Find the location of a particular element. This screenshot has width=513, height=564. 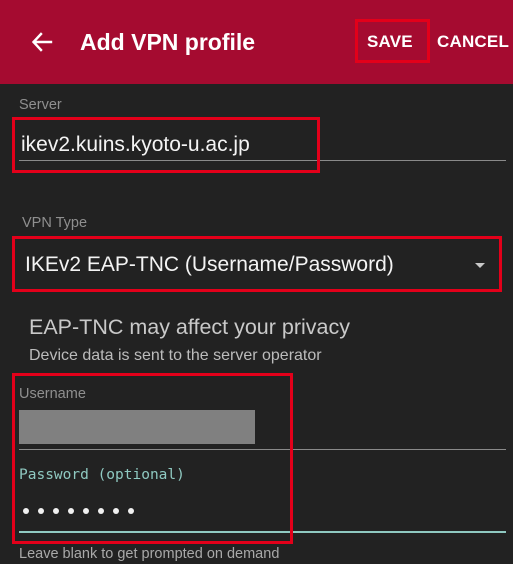

caret-down-icon is located at coordinates (480, 265).